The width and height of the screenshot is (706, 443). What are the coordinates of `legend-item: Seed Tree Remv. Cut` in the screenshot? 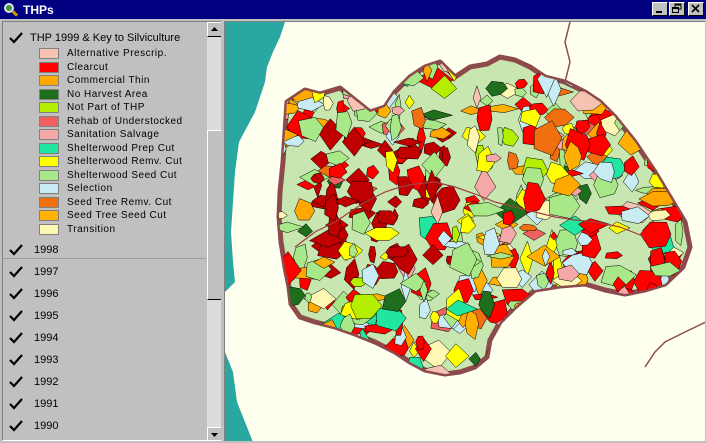 It's located at (105, 202).